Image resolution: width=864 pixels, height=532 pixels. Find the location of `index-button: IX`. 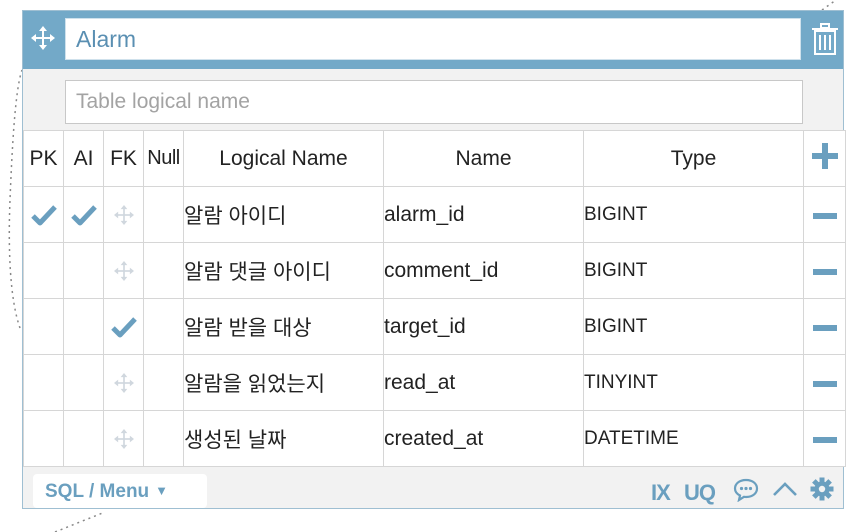

index-button: IX is located at coordinates (661, 493).